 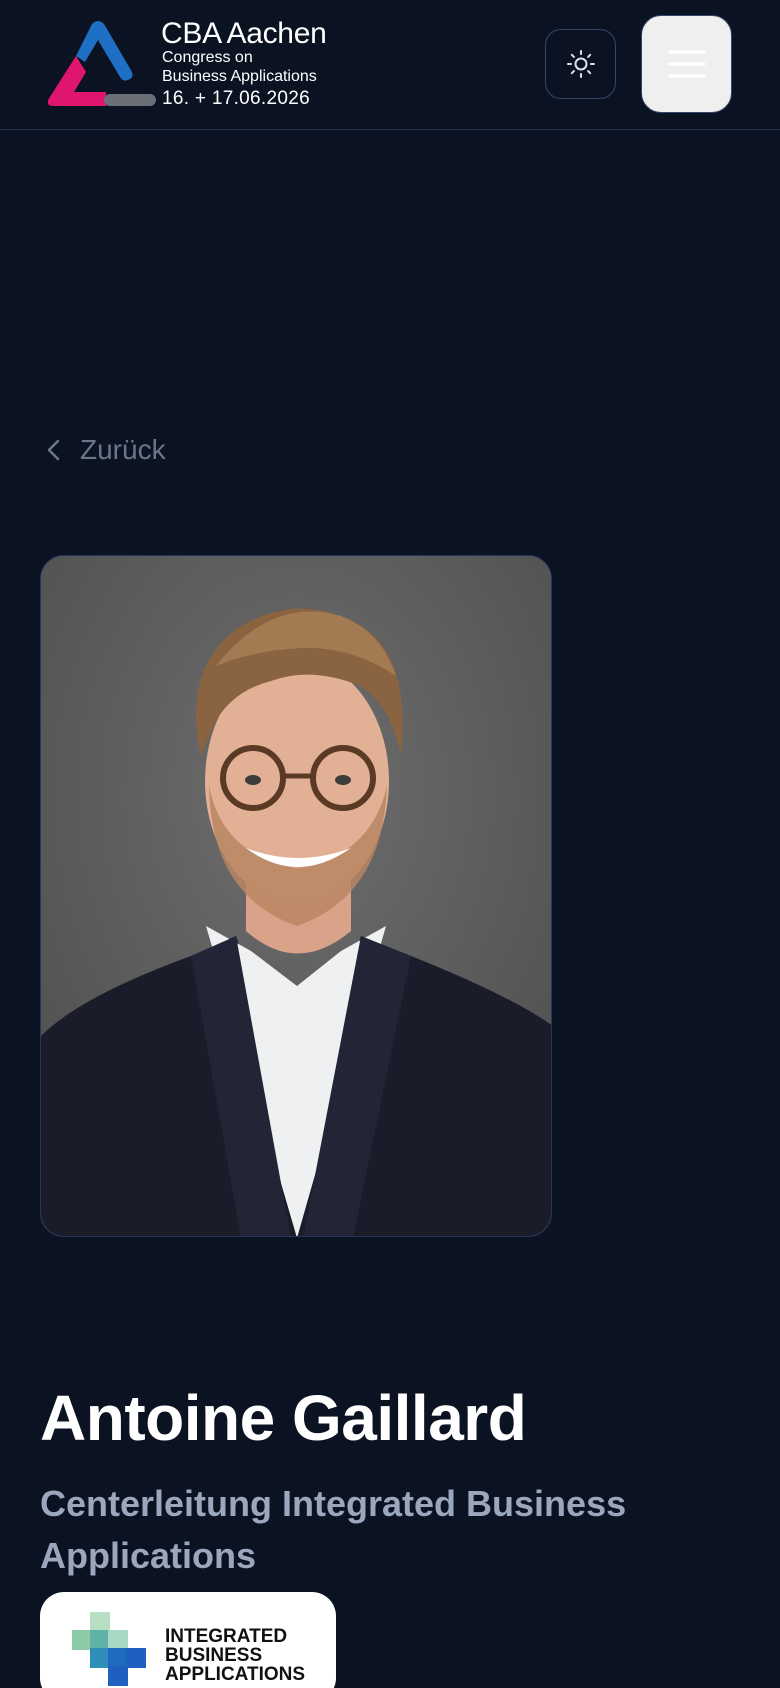 I want to click on menu-button, so click(x=686, y=64).